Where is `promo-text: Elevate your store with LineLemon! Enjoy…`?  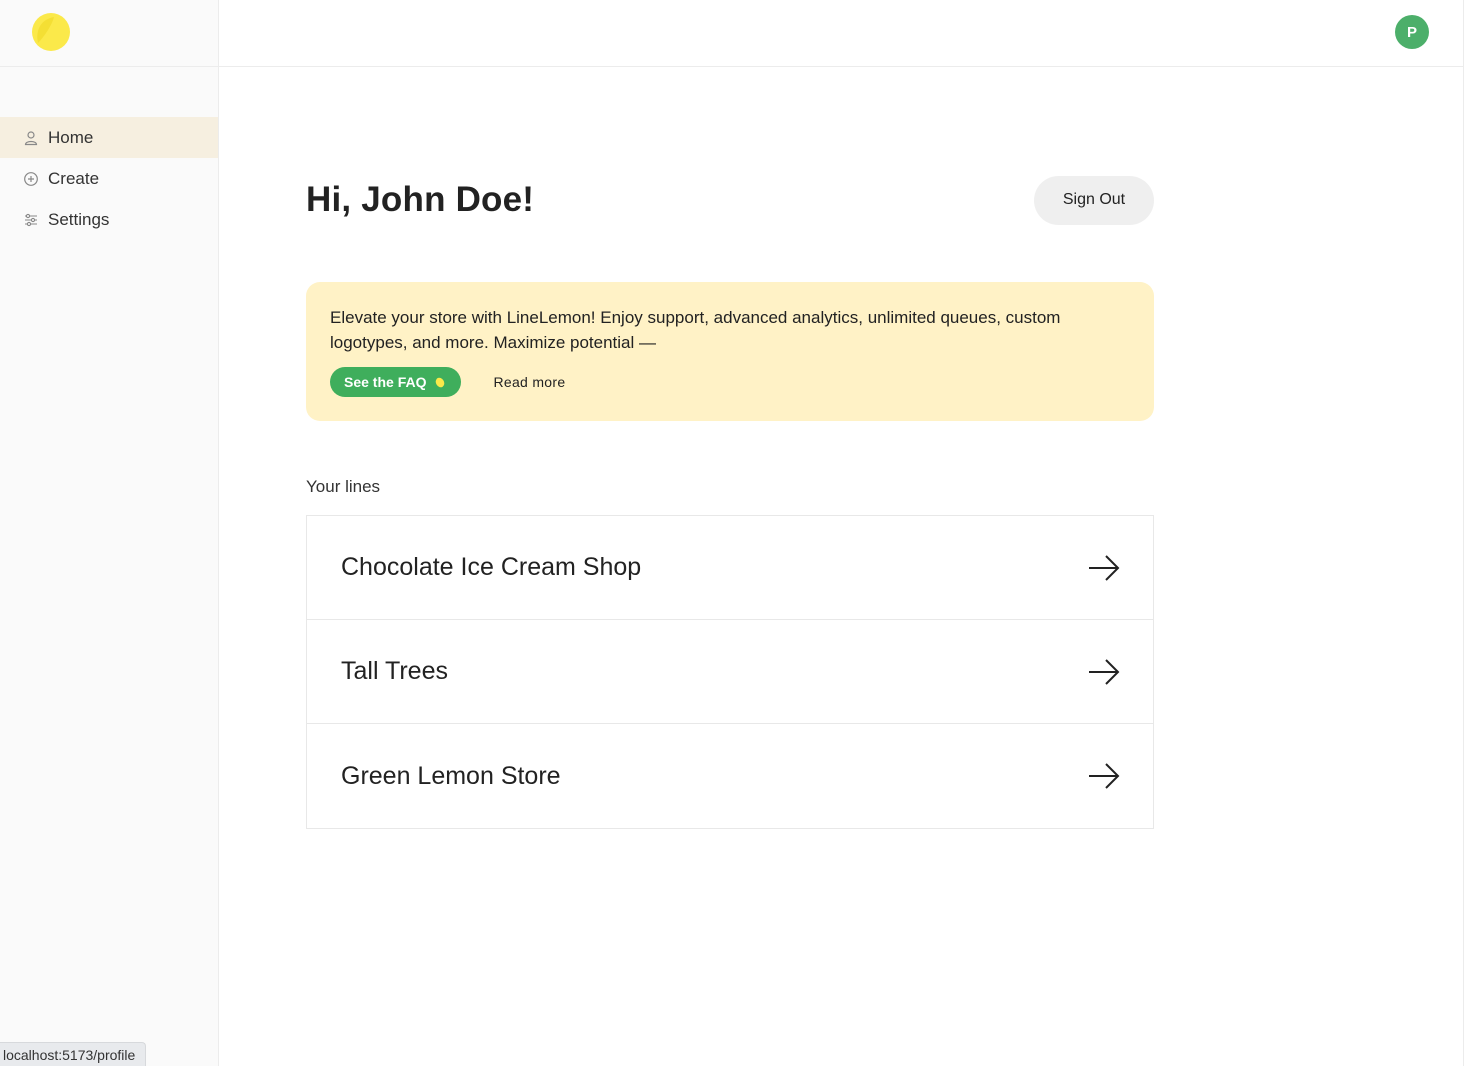
promo-text: Elevate your store with LineLemon! Enjoy… is located at coordinates (695, 330).